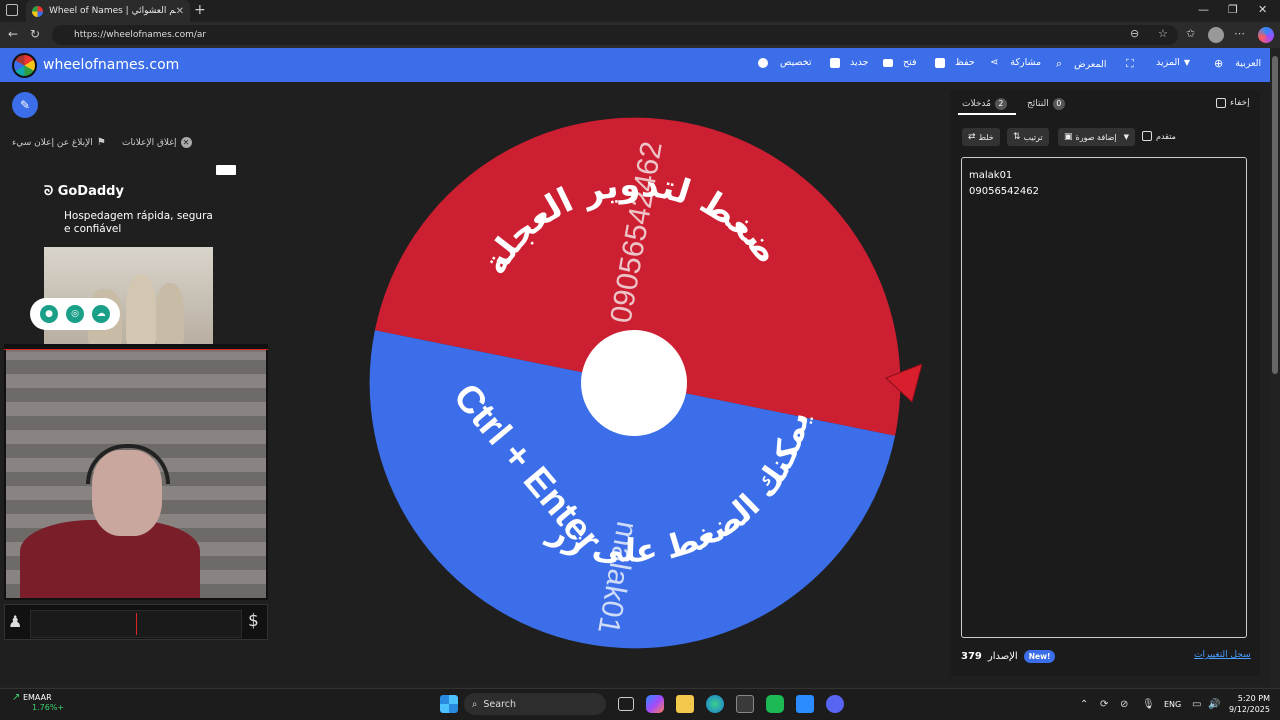 This screenshot has width=1280, height=720. What do you see at coordinates (1248, 704) in the screenshot?
I see `taskbar-clock: 5:20 PM 9/12/2025` at bounding box center [1248, 704].